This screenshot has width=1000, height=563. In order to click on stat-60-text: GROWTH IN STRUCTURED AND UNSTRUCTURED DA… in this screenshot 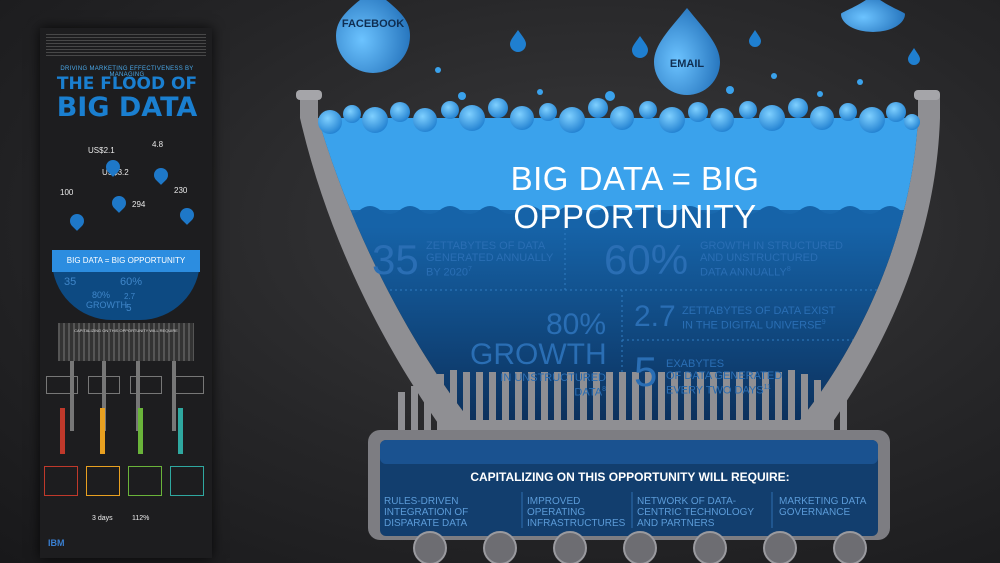, I will do `click(771, 259)`.